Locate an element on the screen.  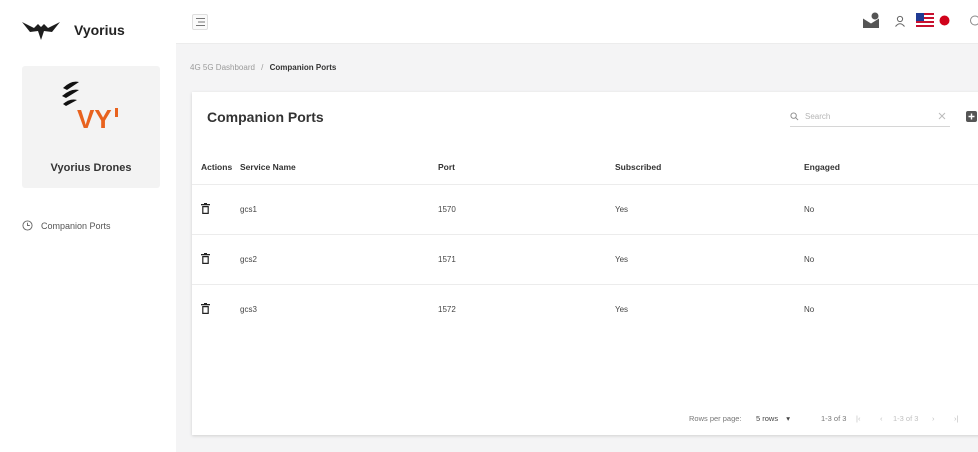
topbar is located at coordinates (577, 22).